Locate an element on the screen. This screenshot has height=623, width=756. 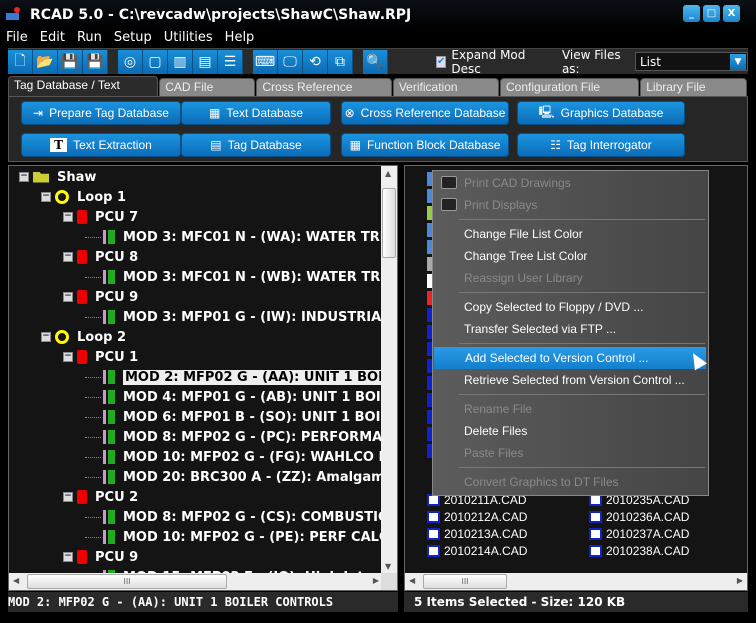
text-database-button: ▦ Text Database is located at coordinates (256, 113).